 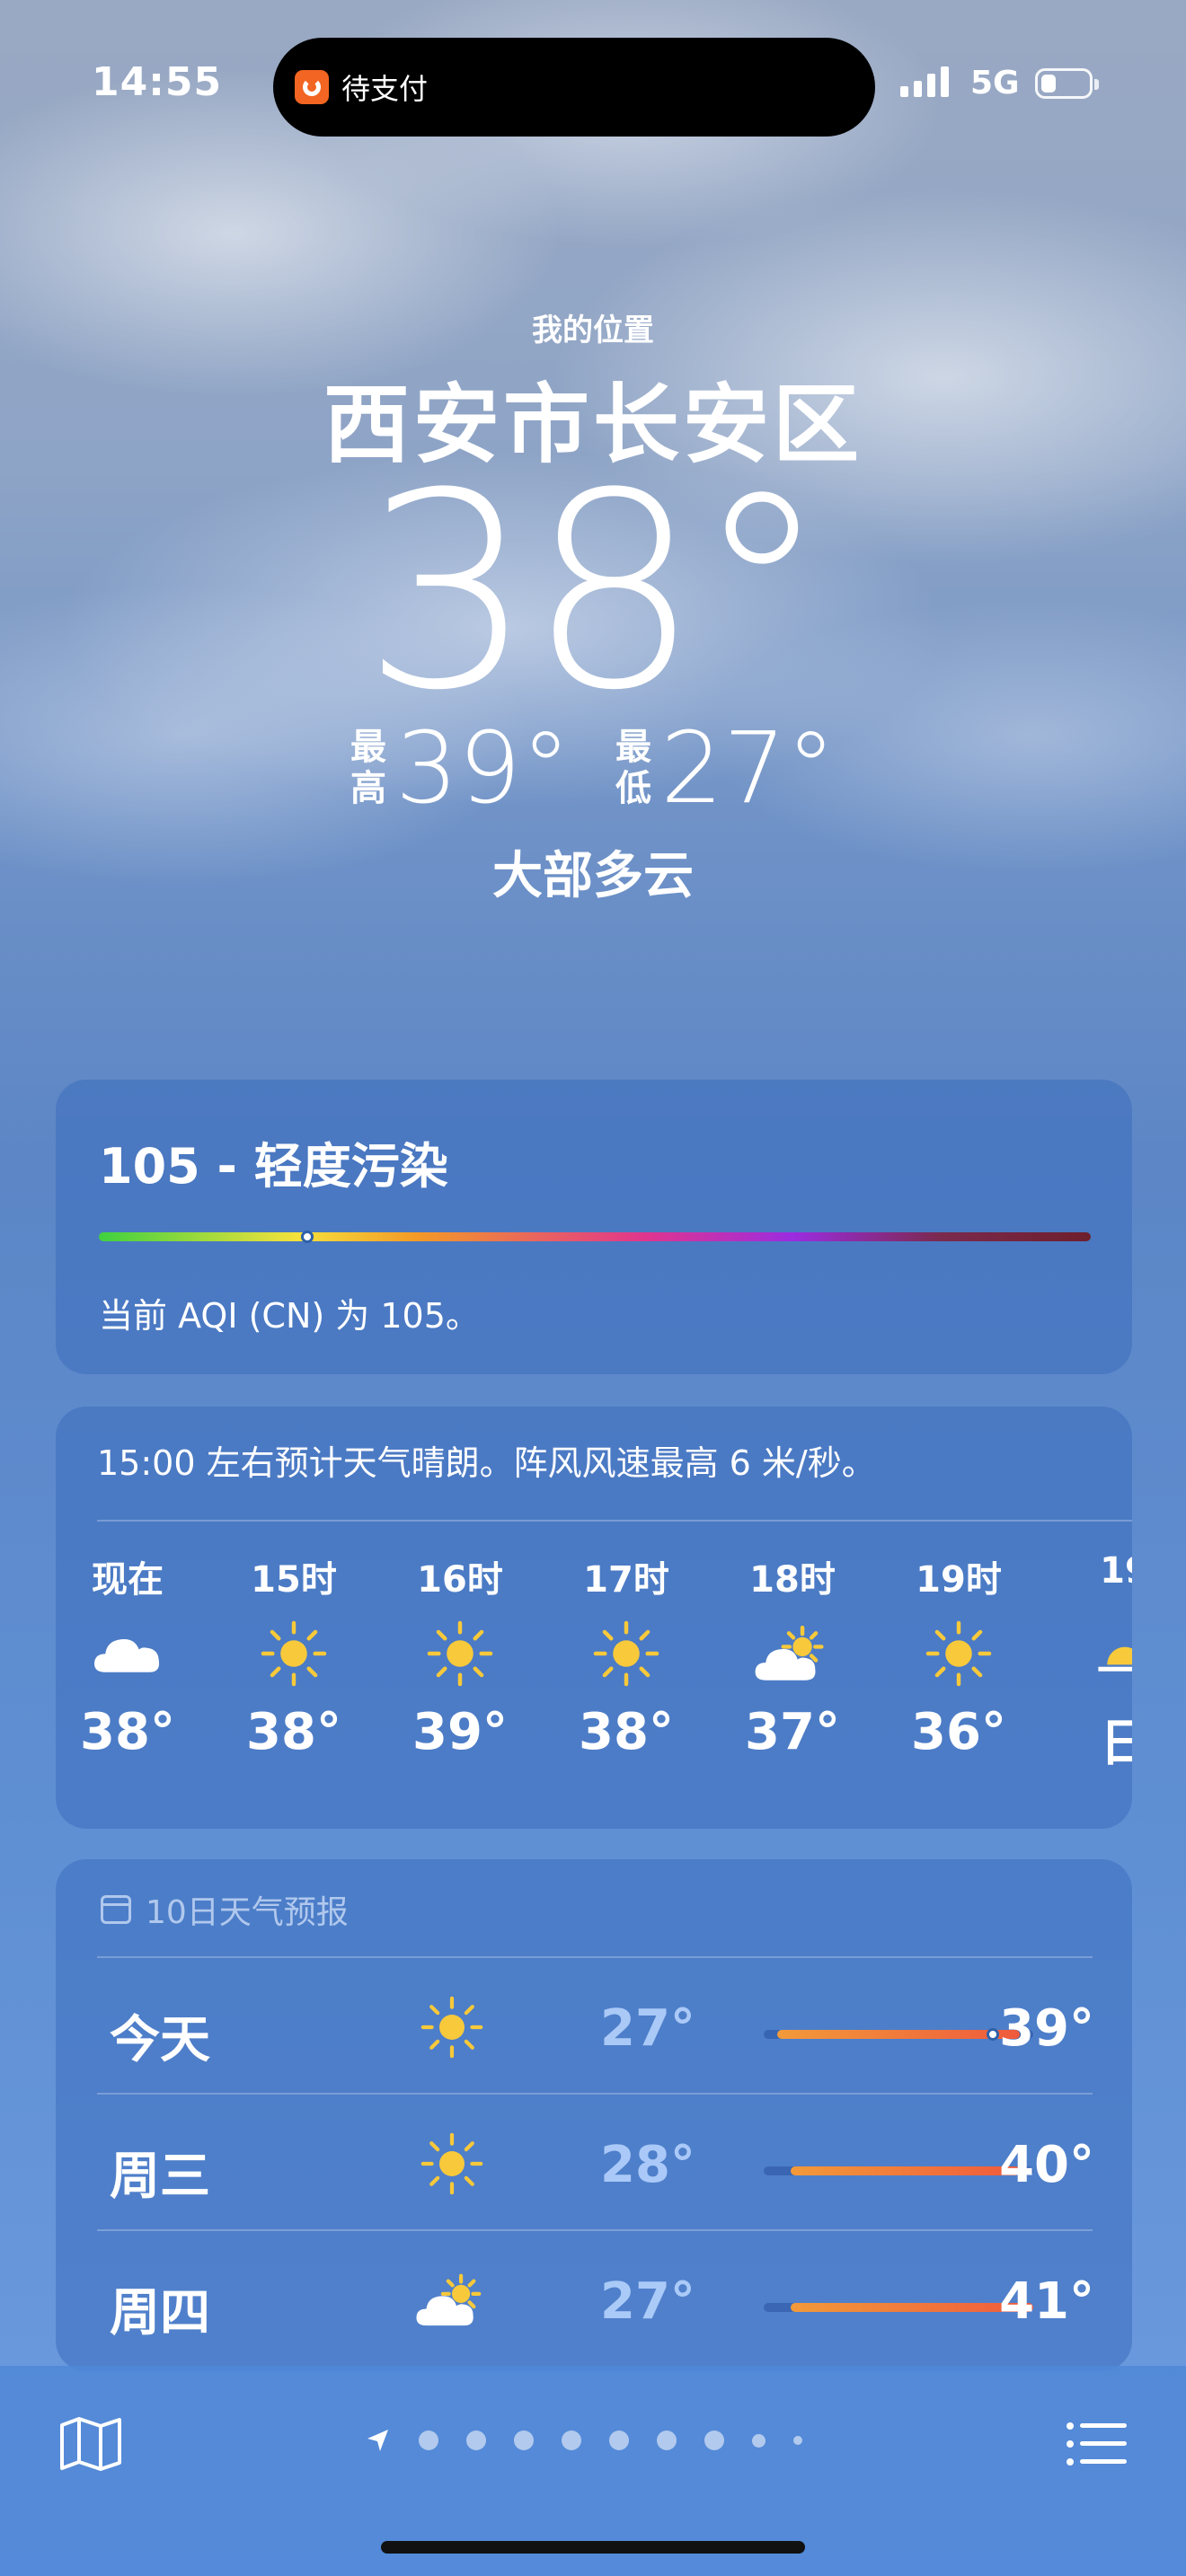 What do you see at coordinates (593, 2547) in the screenshot?
I see `home-indicator` at bounding box center [593, 2547].